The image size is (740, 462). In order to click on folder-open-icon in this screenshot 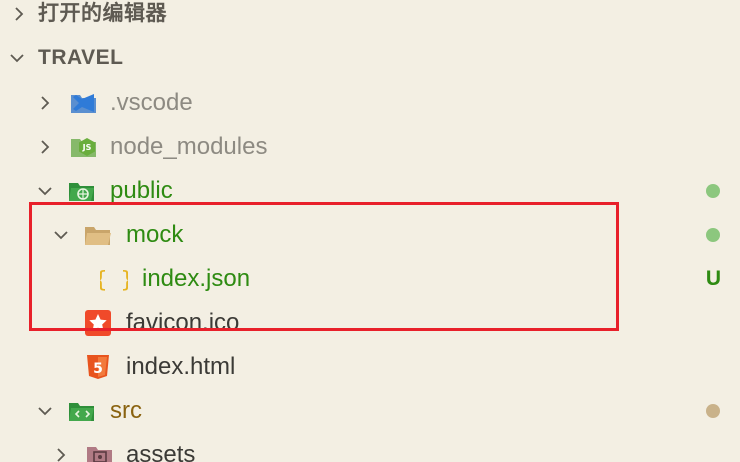, I will do `click(98, 235)`.